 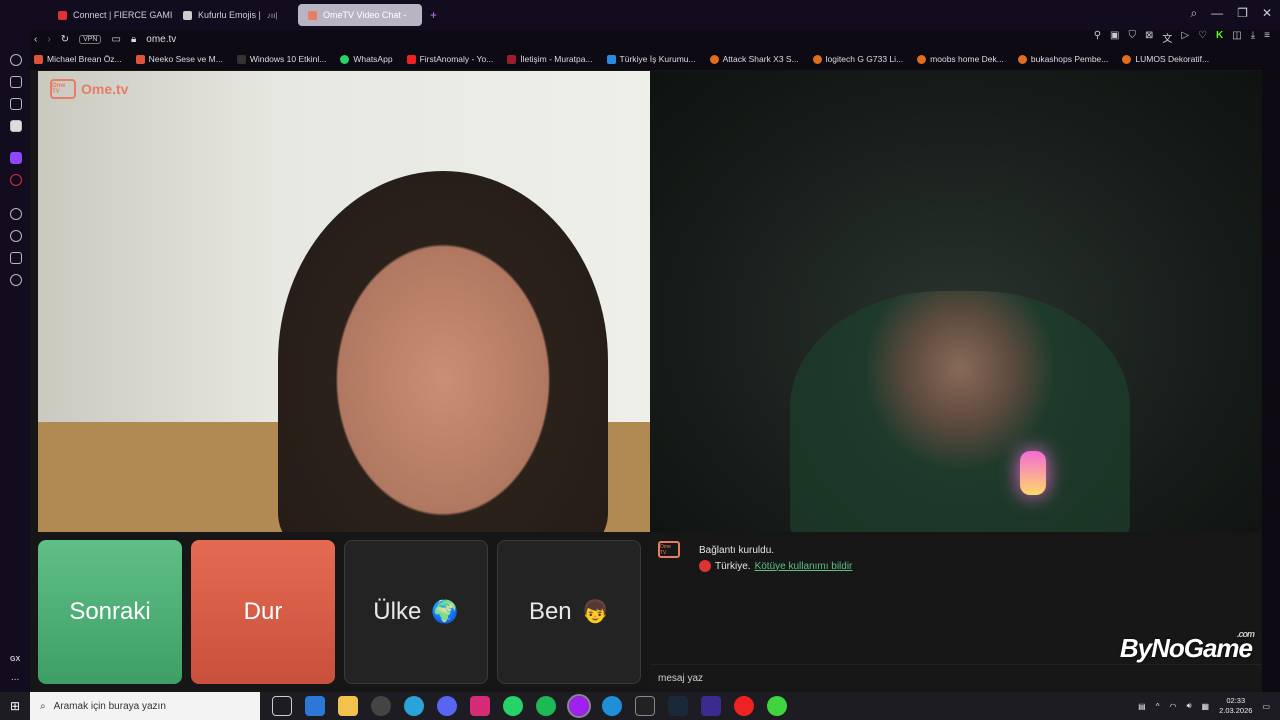 I want to click on ime-icon: ▦, so click(x=1206, y=706).